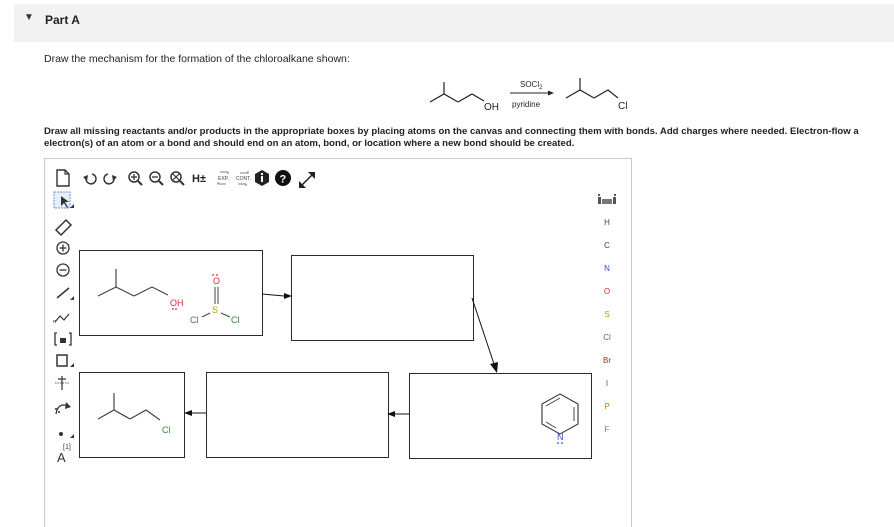  What do you see at coordinates (188, 413) in the screenshot?
I see `arrow-box4-to-box3-head` at bounding box center [188, 413].